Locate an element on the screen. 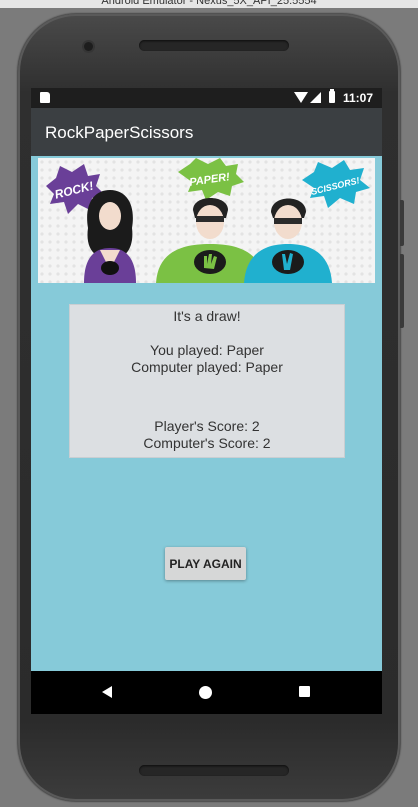 The image size is (418, 807). player-score-text: Player's Score: 2 is located at coordinates (207, 426).